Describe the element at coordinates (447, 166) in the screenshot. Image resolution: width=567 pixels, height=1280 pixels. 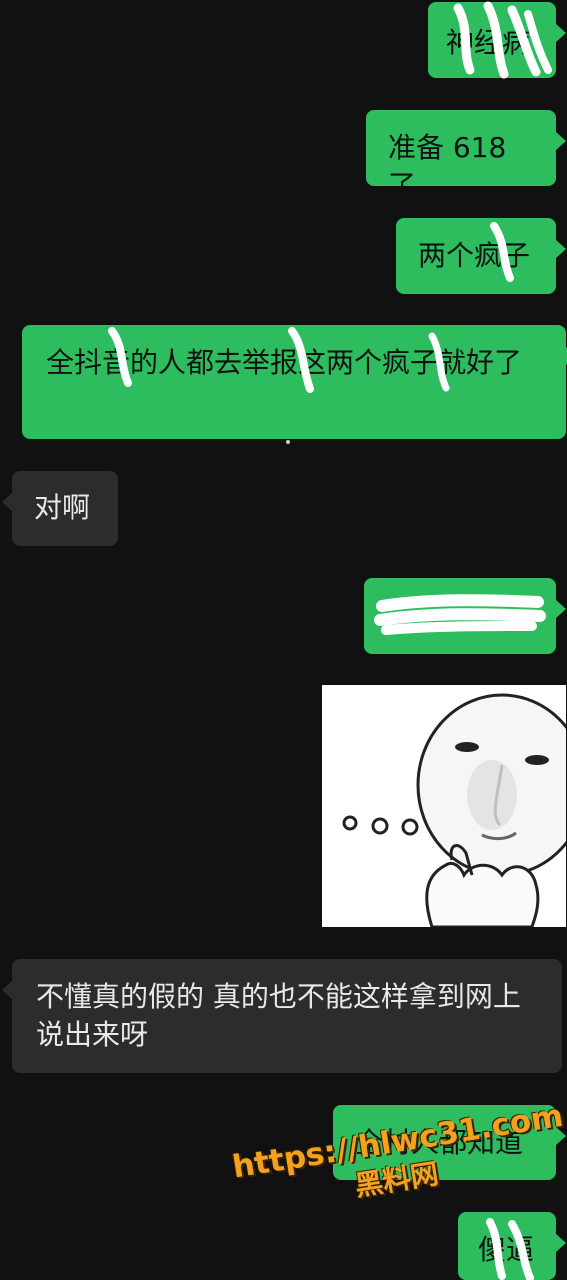
I see `message-text: 准备 618 了` at that location.